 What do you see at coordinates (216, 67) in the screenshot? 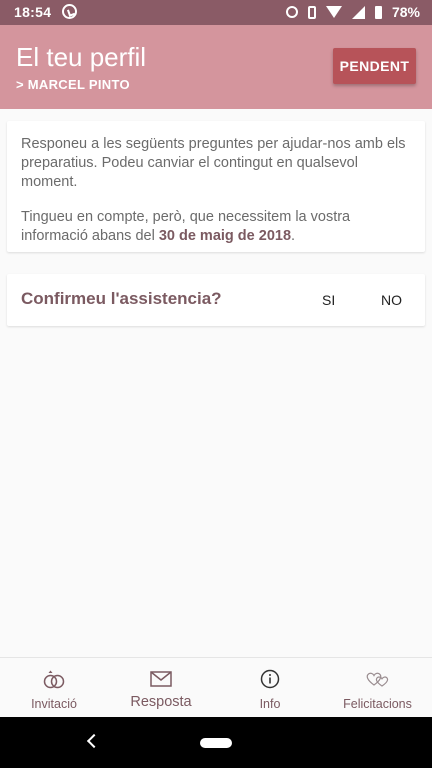
I see `app-header: El teu perfil > MARCEL PINTO PENDENT` at bounding box center [216, 67].